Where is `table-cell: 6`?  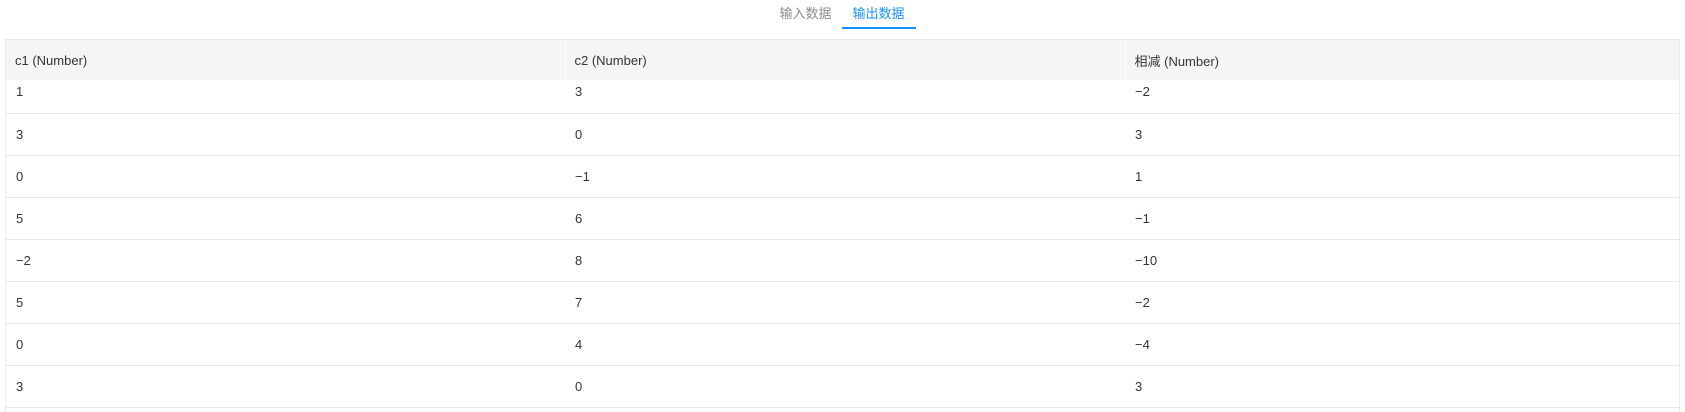
table-cell: 6 is located at coordinates (845, 218).